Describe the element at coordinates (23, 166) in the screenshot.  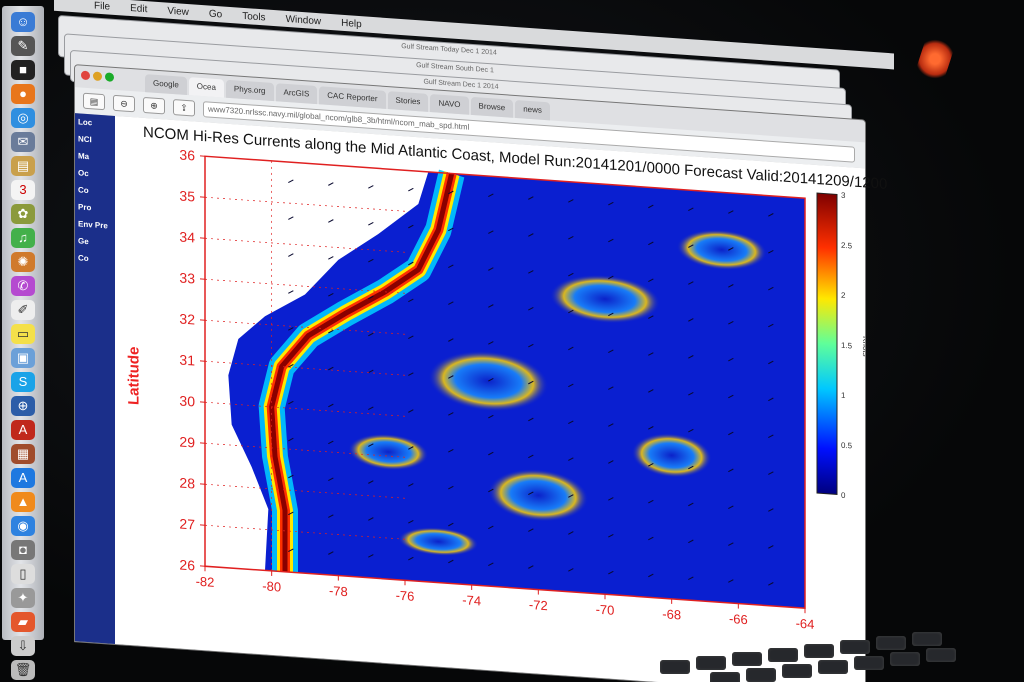
I see `notes-icon: ▤` at that location.